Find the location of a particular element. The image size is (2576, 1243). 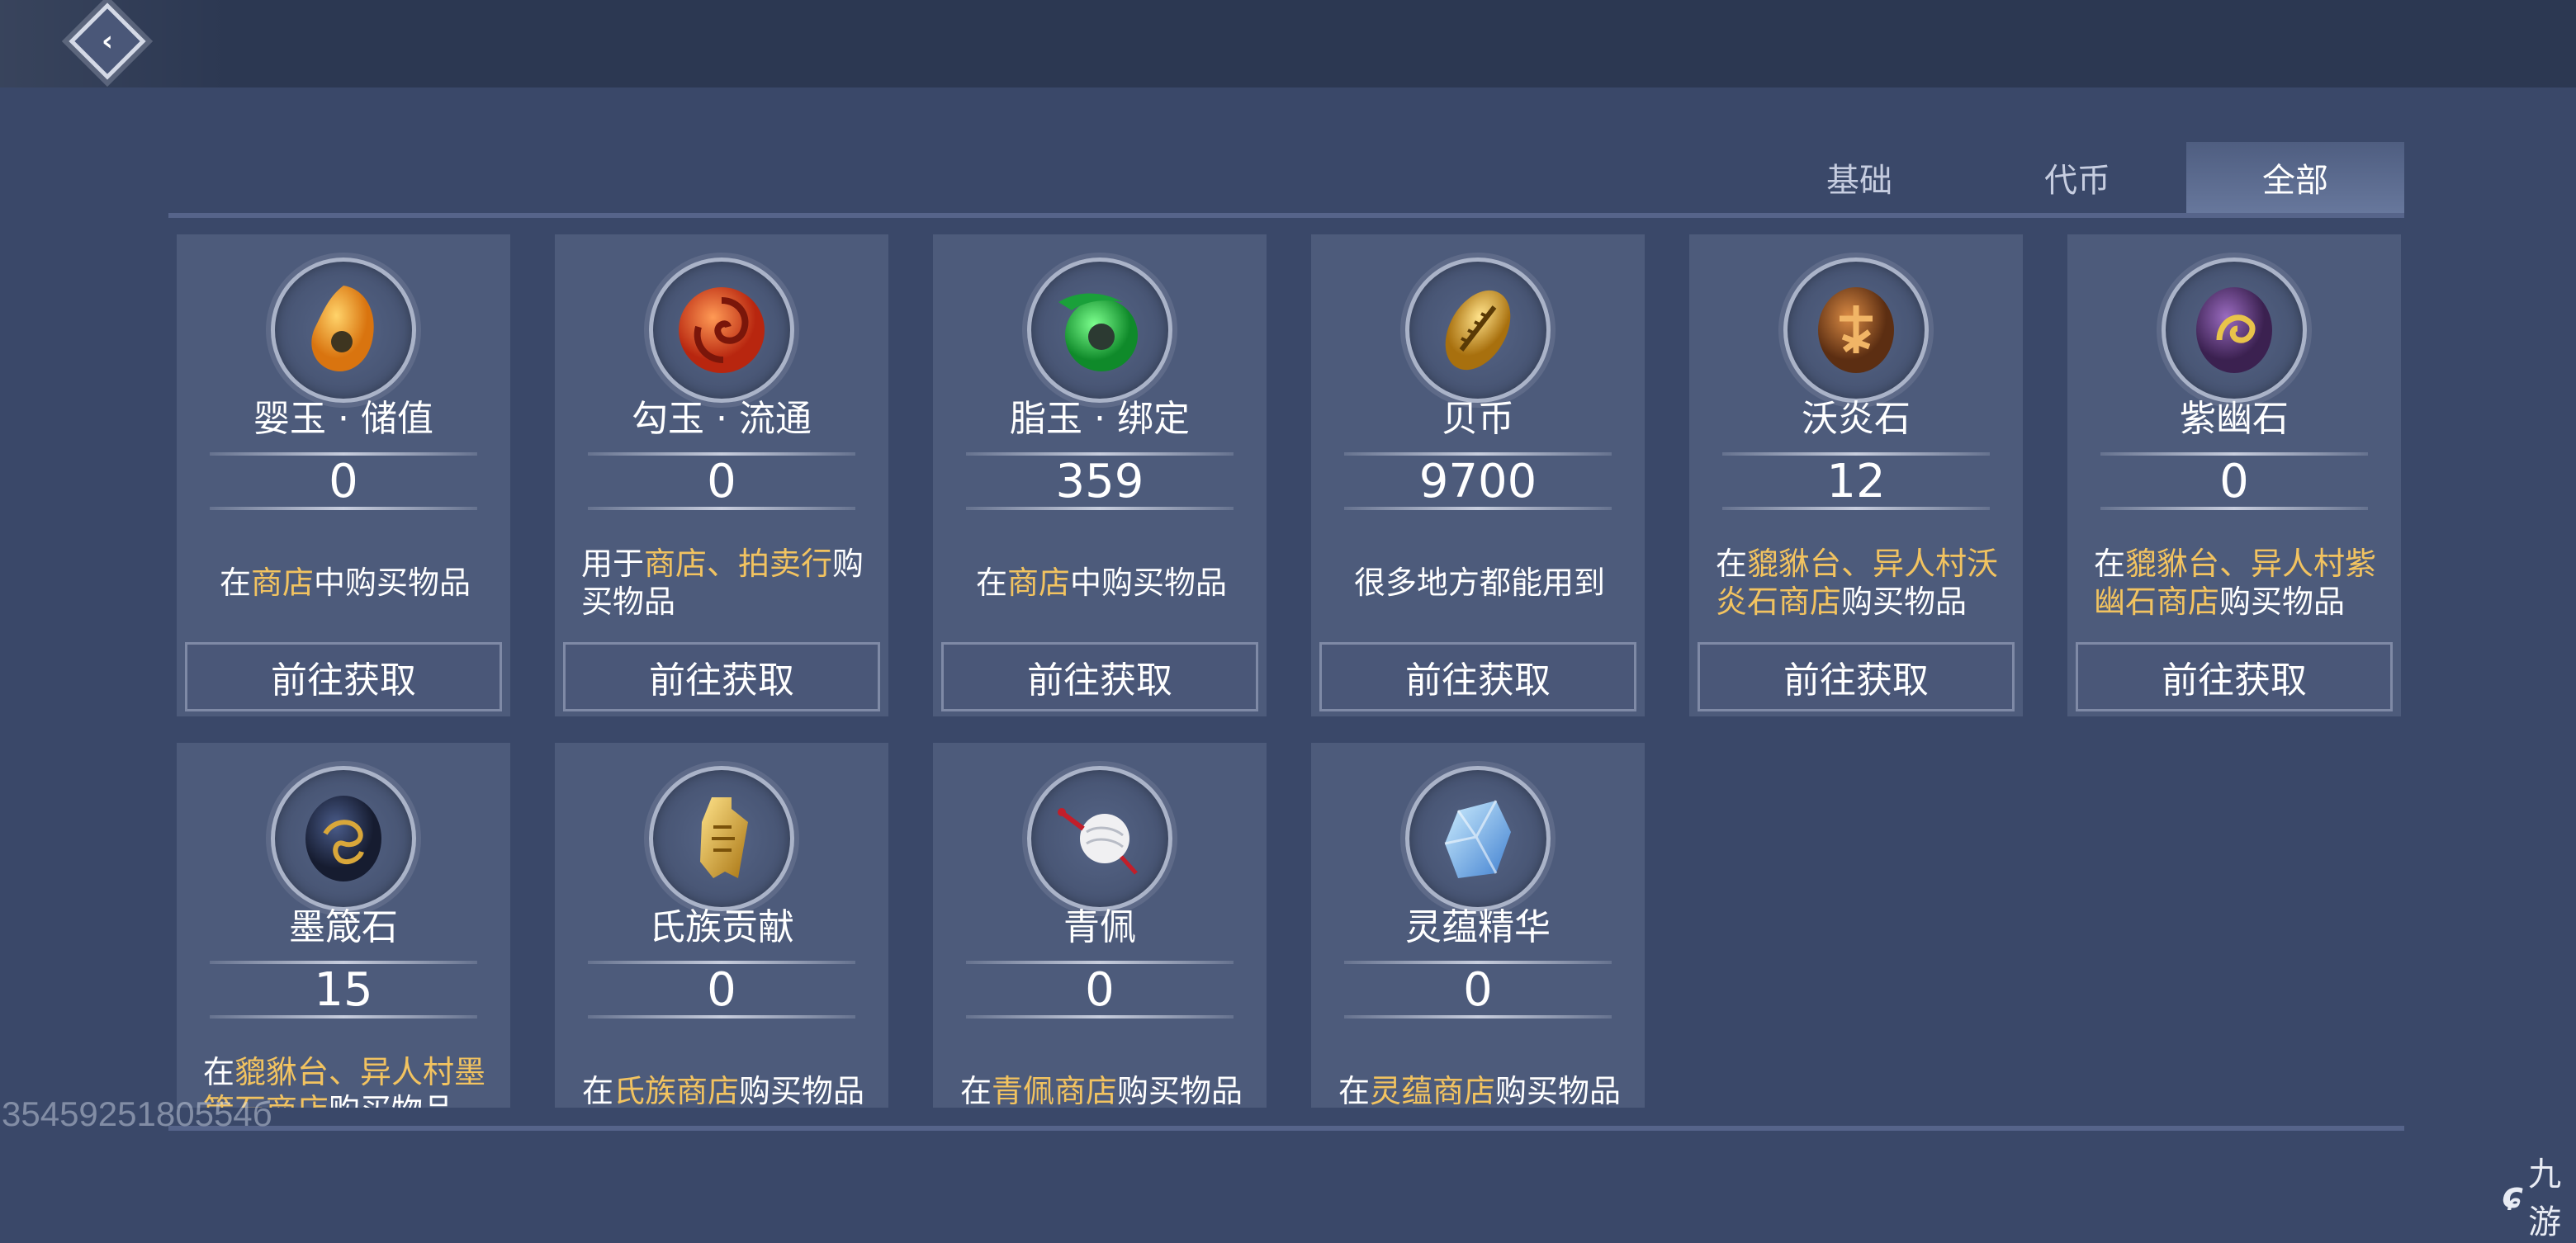

shop-link-text: 灵蕴商店 is located at coordinates (1432, 1091).